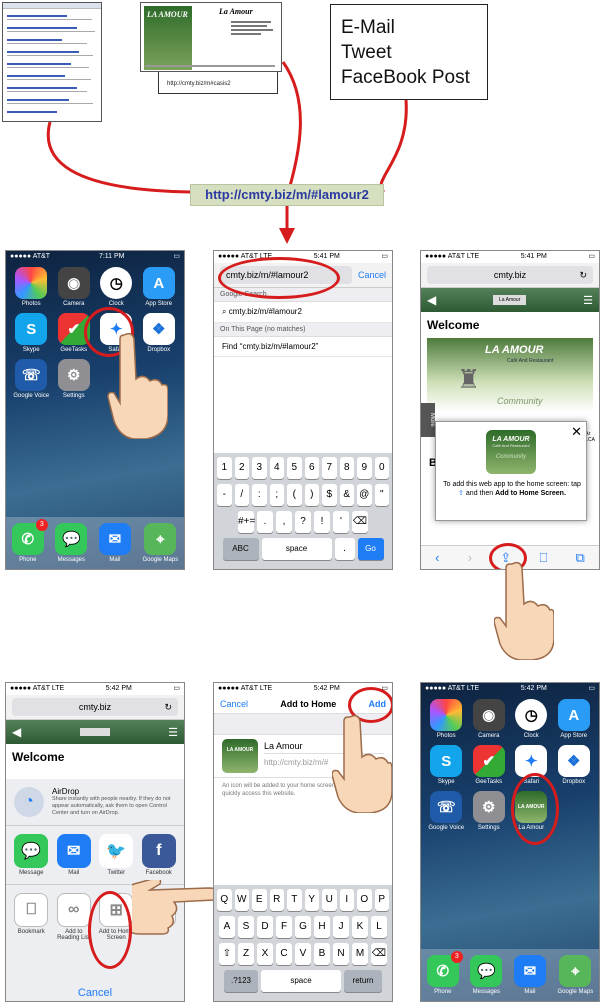 This screenshot has width=600, height=1002. I want to click on go-key: Go, so click(370, 549).